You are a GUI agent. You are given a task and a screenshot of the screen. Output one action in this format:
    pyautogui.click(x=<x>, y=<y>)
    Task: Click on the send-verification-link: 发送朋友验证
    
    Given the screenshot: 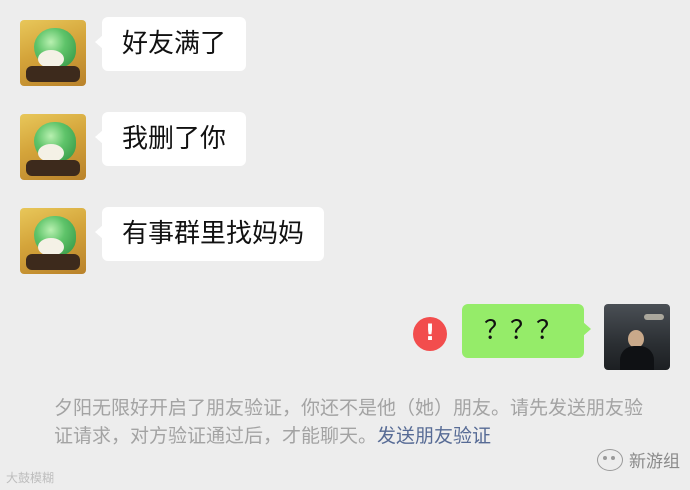 What is the action you would take?
    pyautogui.click(x=434, y=436)
    